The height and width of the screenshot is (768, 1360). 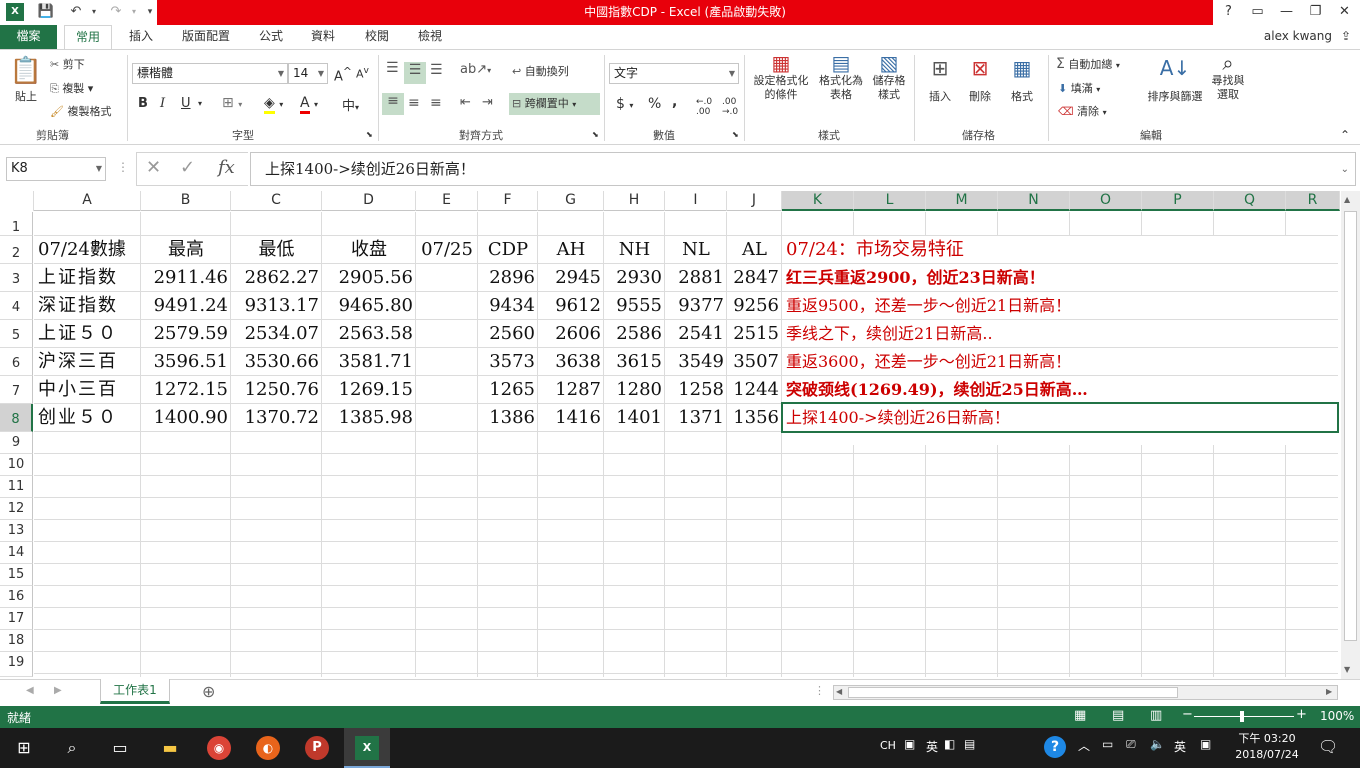 I want to click on font-dialog-launcher-icon: ⬊, so click(x=369, y=134).